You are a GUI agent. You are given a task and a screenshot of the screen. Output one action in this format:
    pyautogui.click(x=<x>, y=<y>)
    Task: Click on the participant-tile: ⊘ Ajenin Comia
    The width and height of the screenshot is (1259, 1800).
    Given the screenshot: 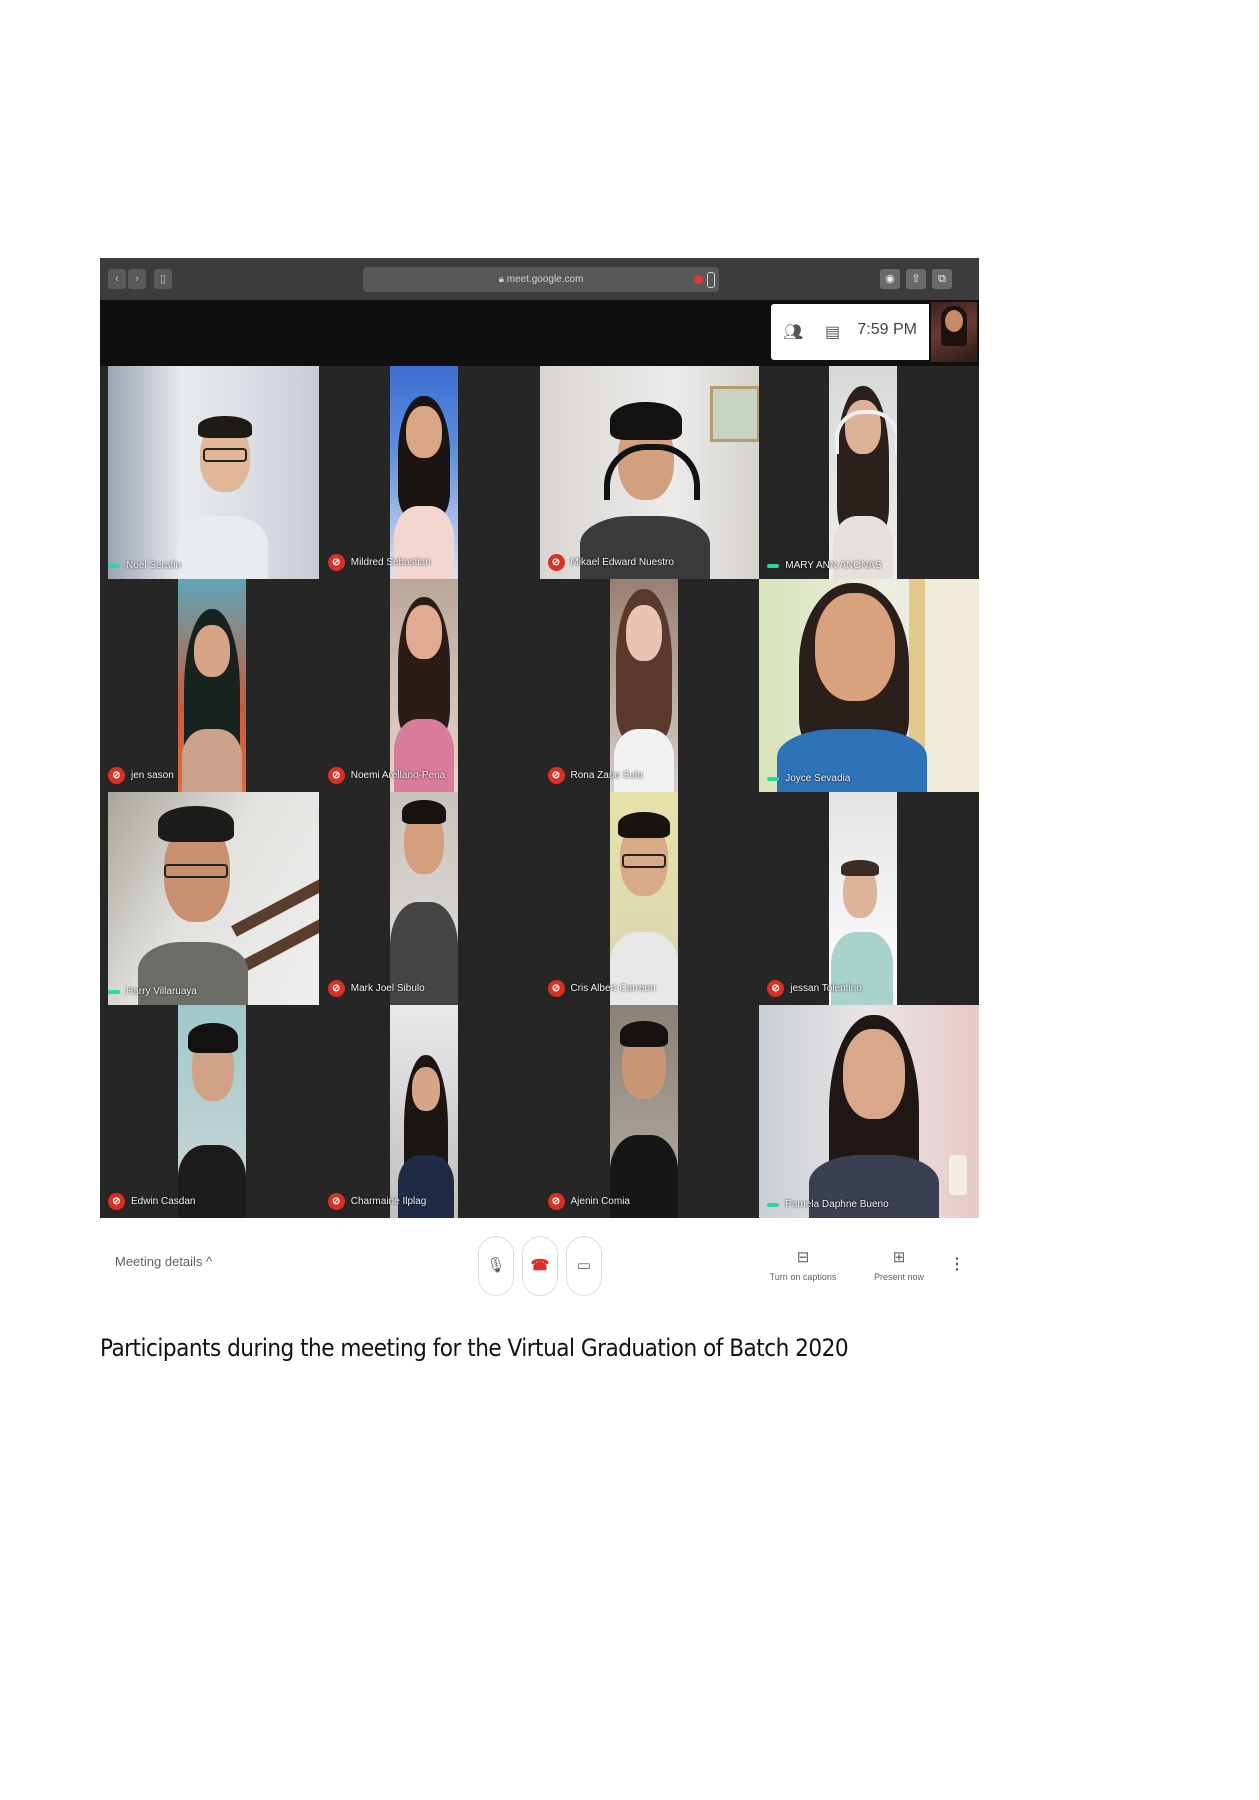 What is the action you would take?
    pyautogui.click(x=649, y=1111)
    